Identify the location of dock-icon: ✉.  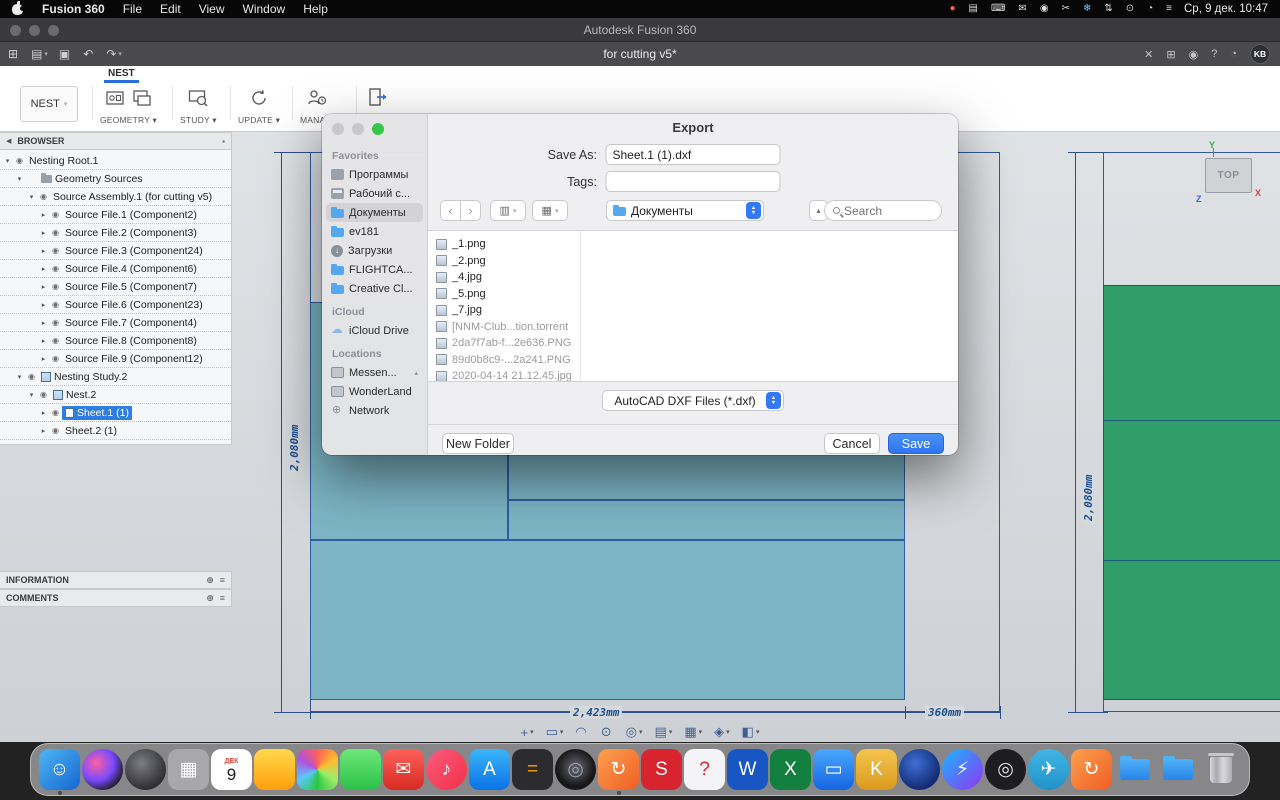
(403, 769).